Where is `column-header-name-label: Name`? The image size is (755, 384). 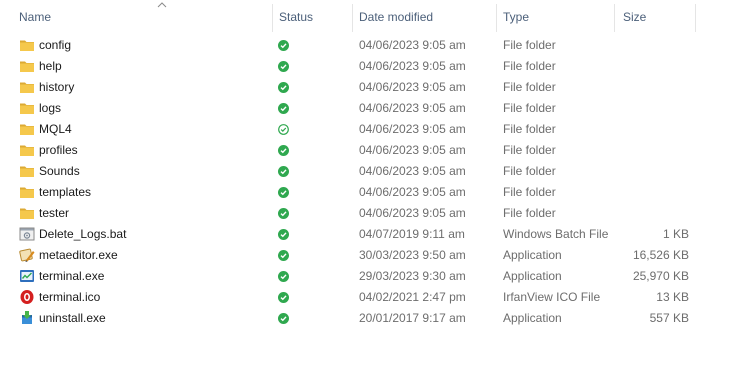 column-header-name-label: Name is located at coordinates (35, 17).